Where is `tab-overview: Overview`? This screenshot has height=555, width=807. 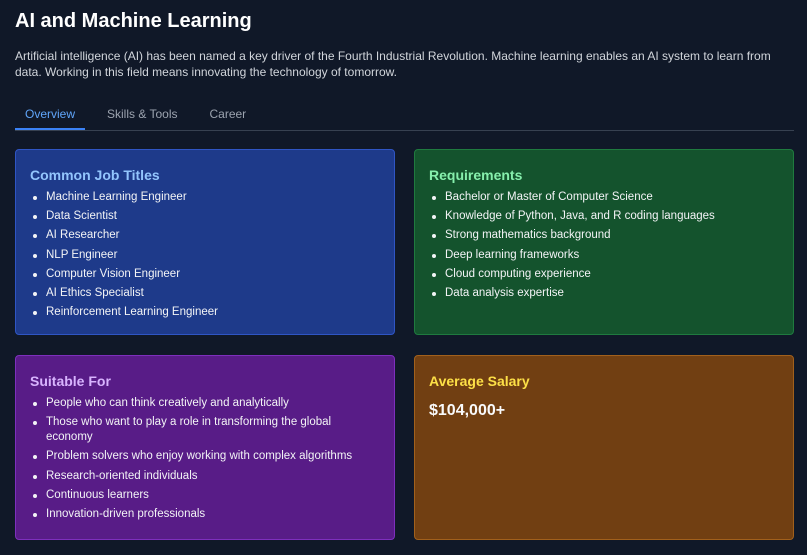
tab-overview: Overview is located at coordinates (50, 114).